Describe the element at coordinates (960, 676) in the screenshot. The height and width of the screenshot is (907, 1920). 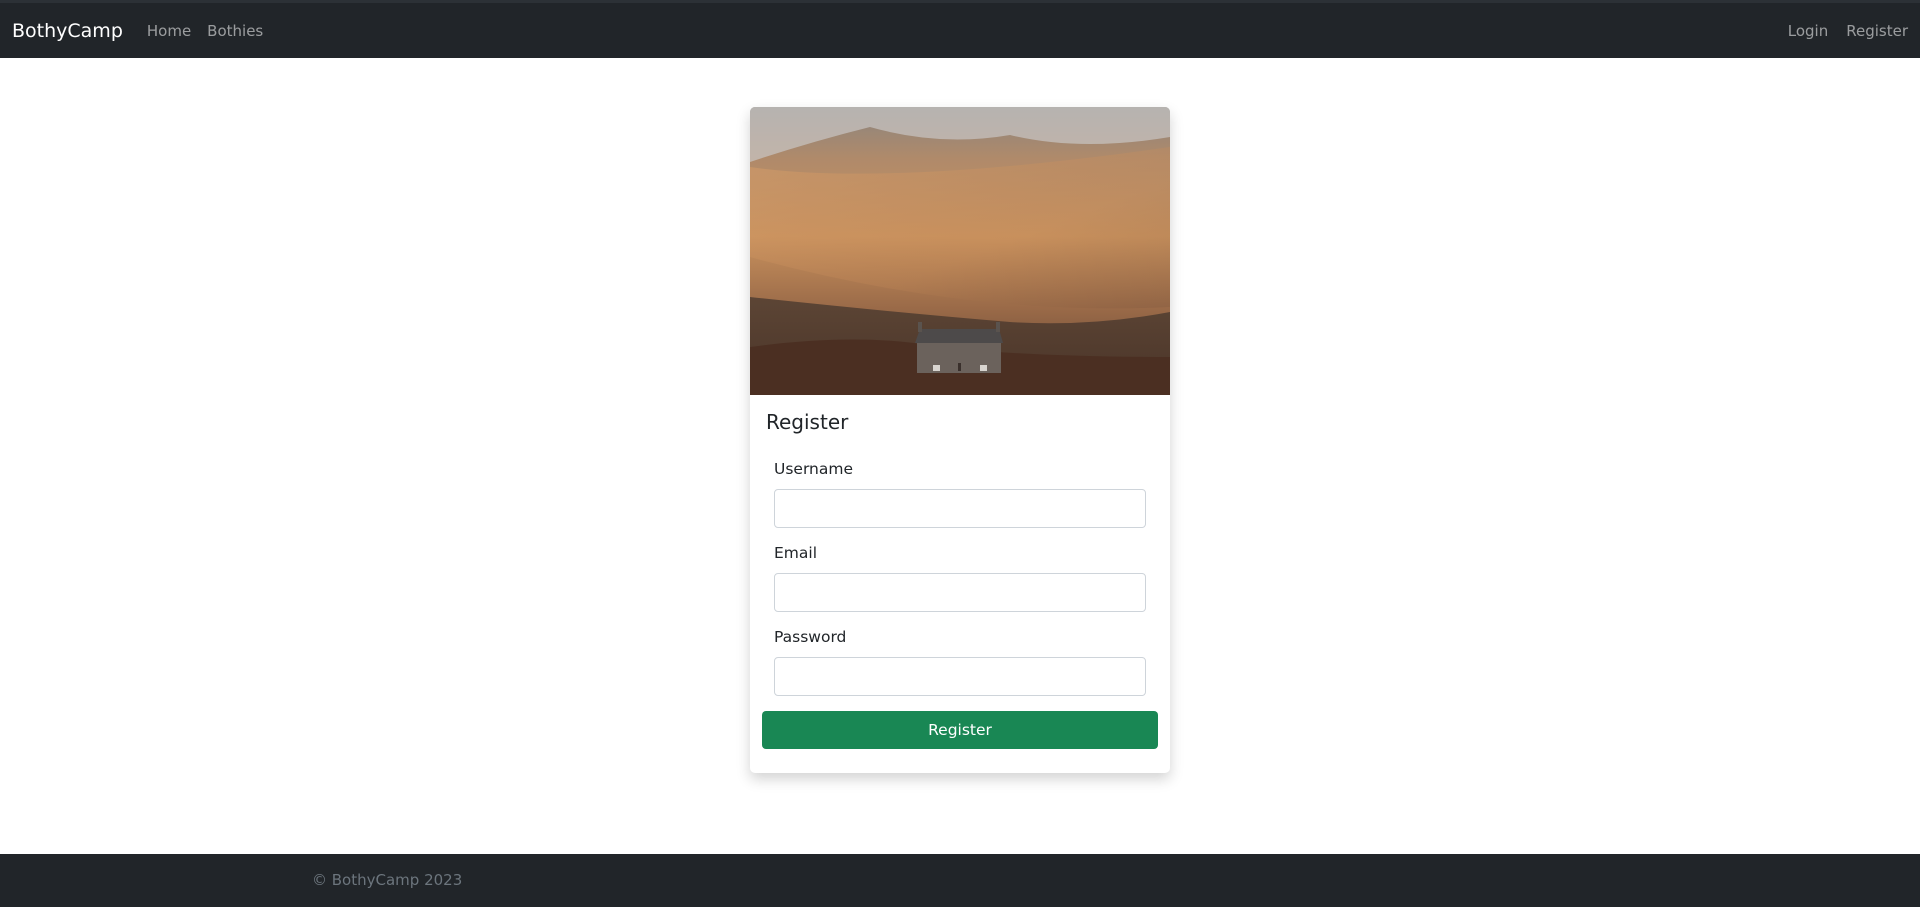
I see `password-input` at that location.